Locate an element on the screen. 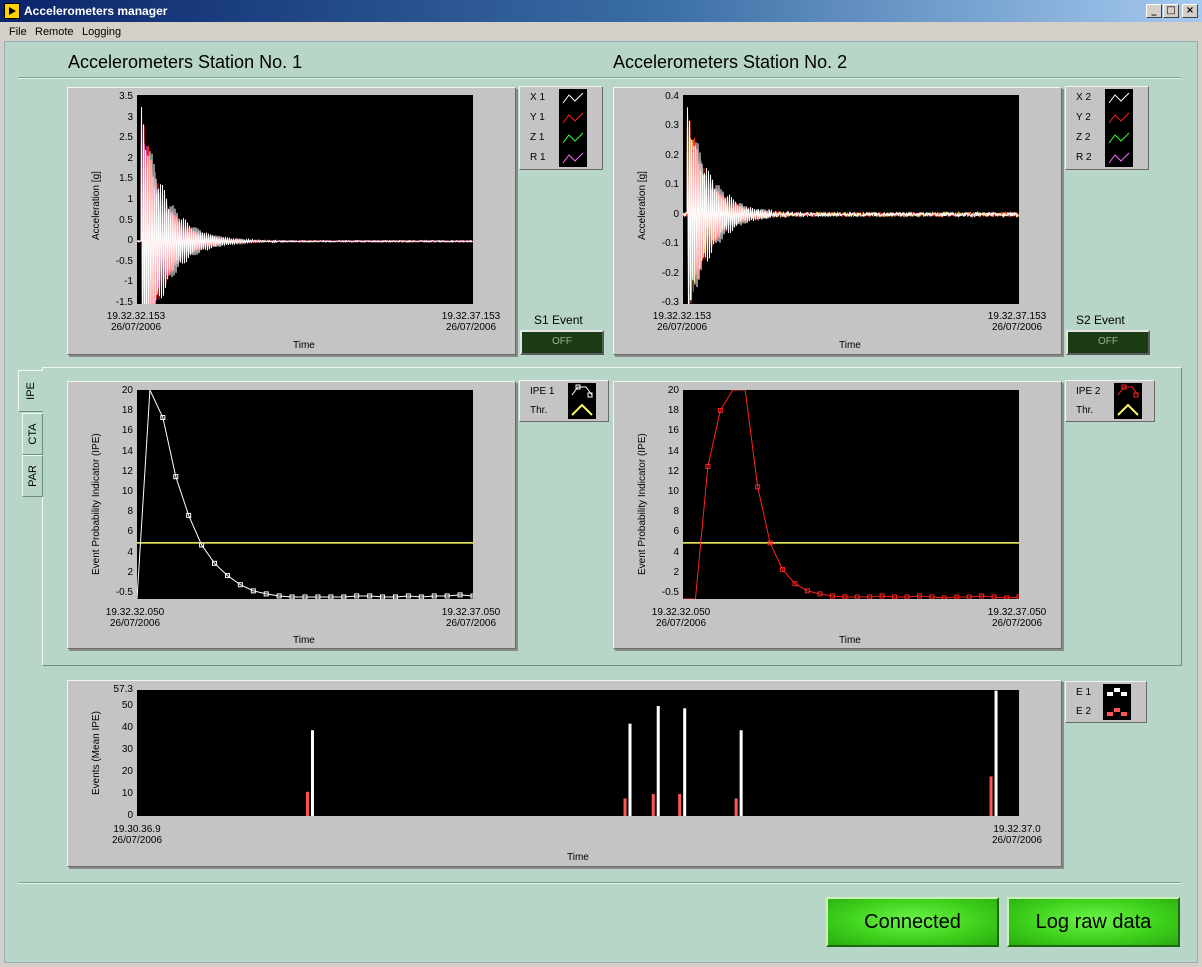 The width and height of the screenshot is (1202, 967). events-xlabel: Time is located at coordinates (578, 857).